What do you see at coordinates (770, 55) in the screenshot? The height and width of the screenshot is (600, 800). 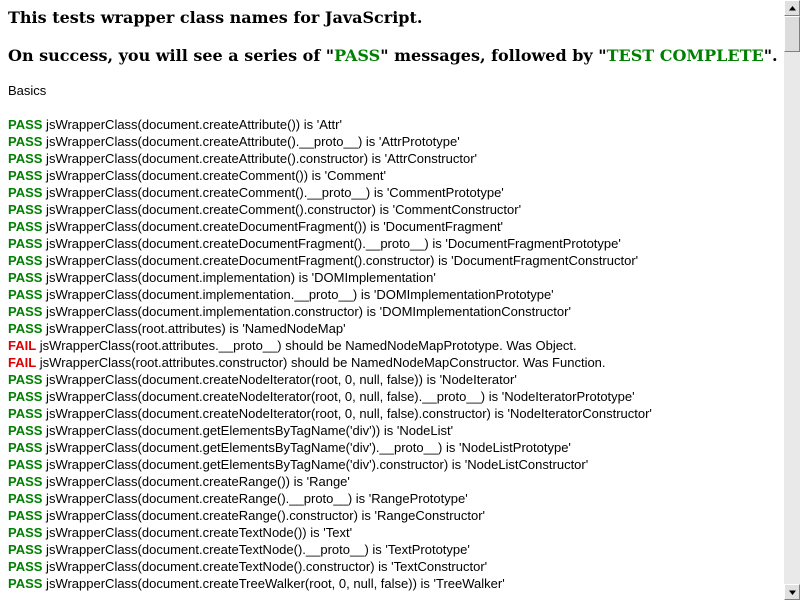 I see `instructions-suffix: ".` at bounding box center [770, 55].